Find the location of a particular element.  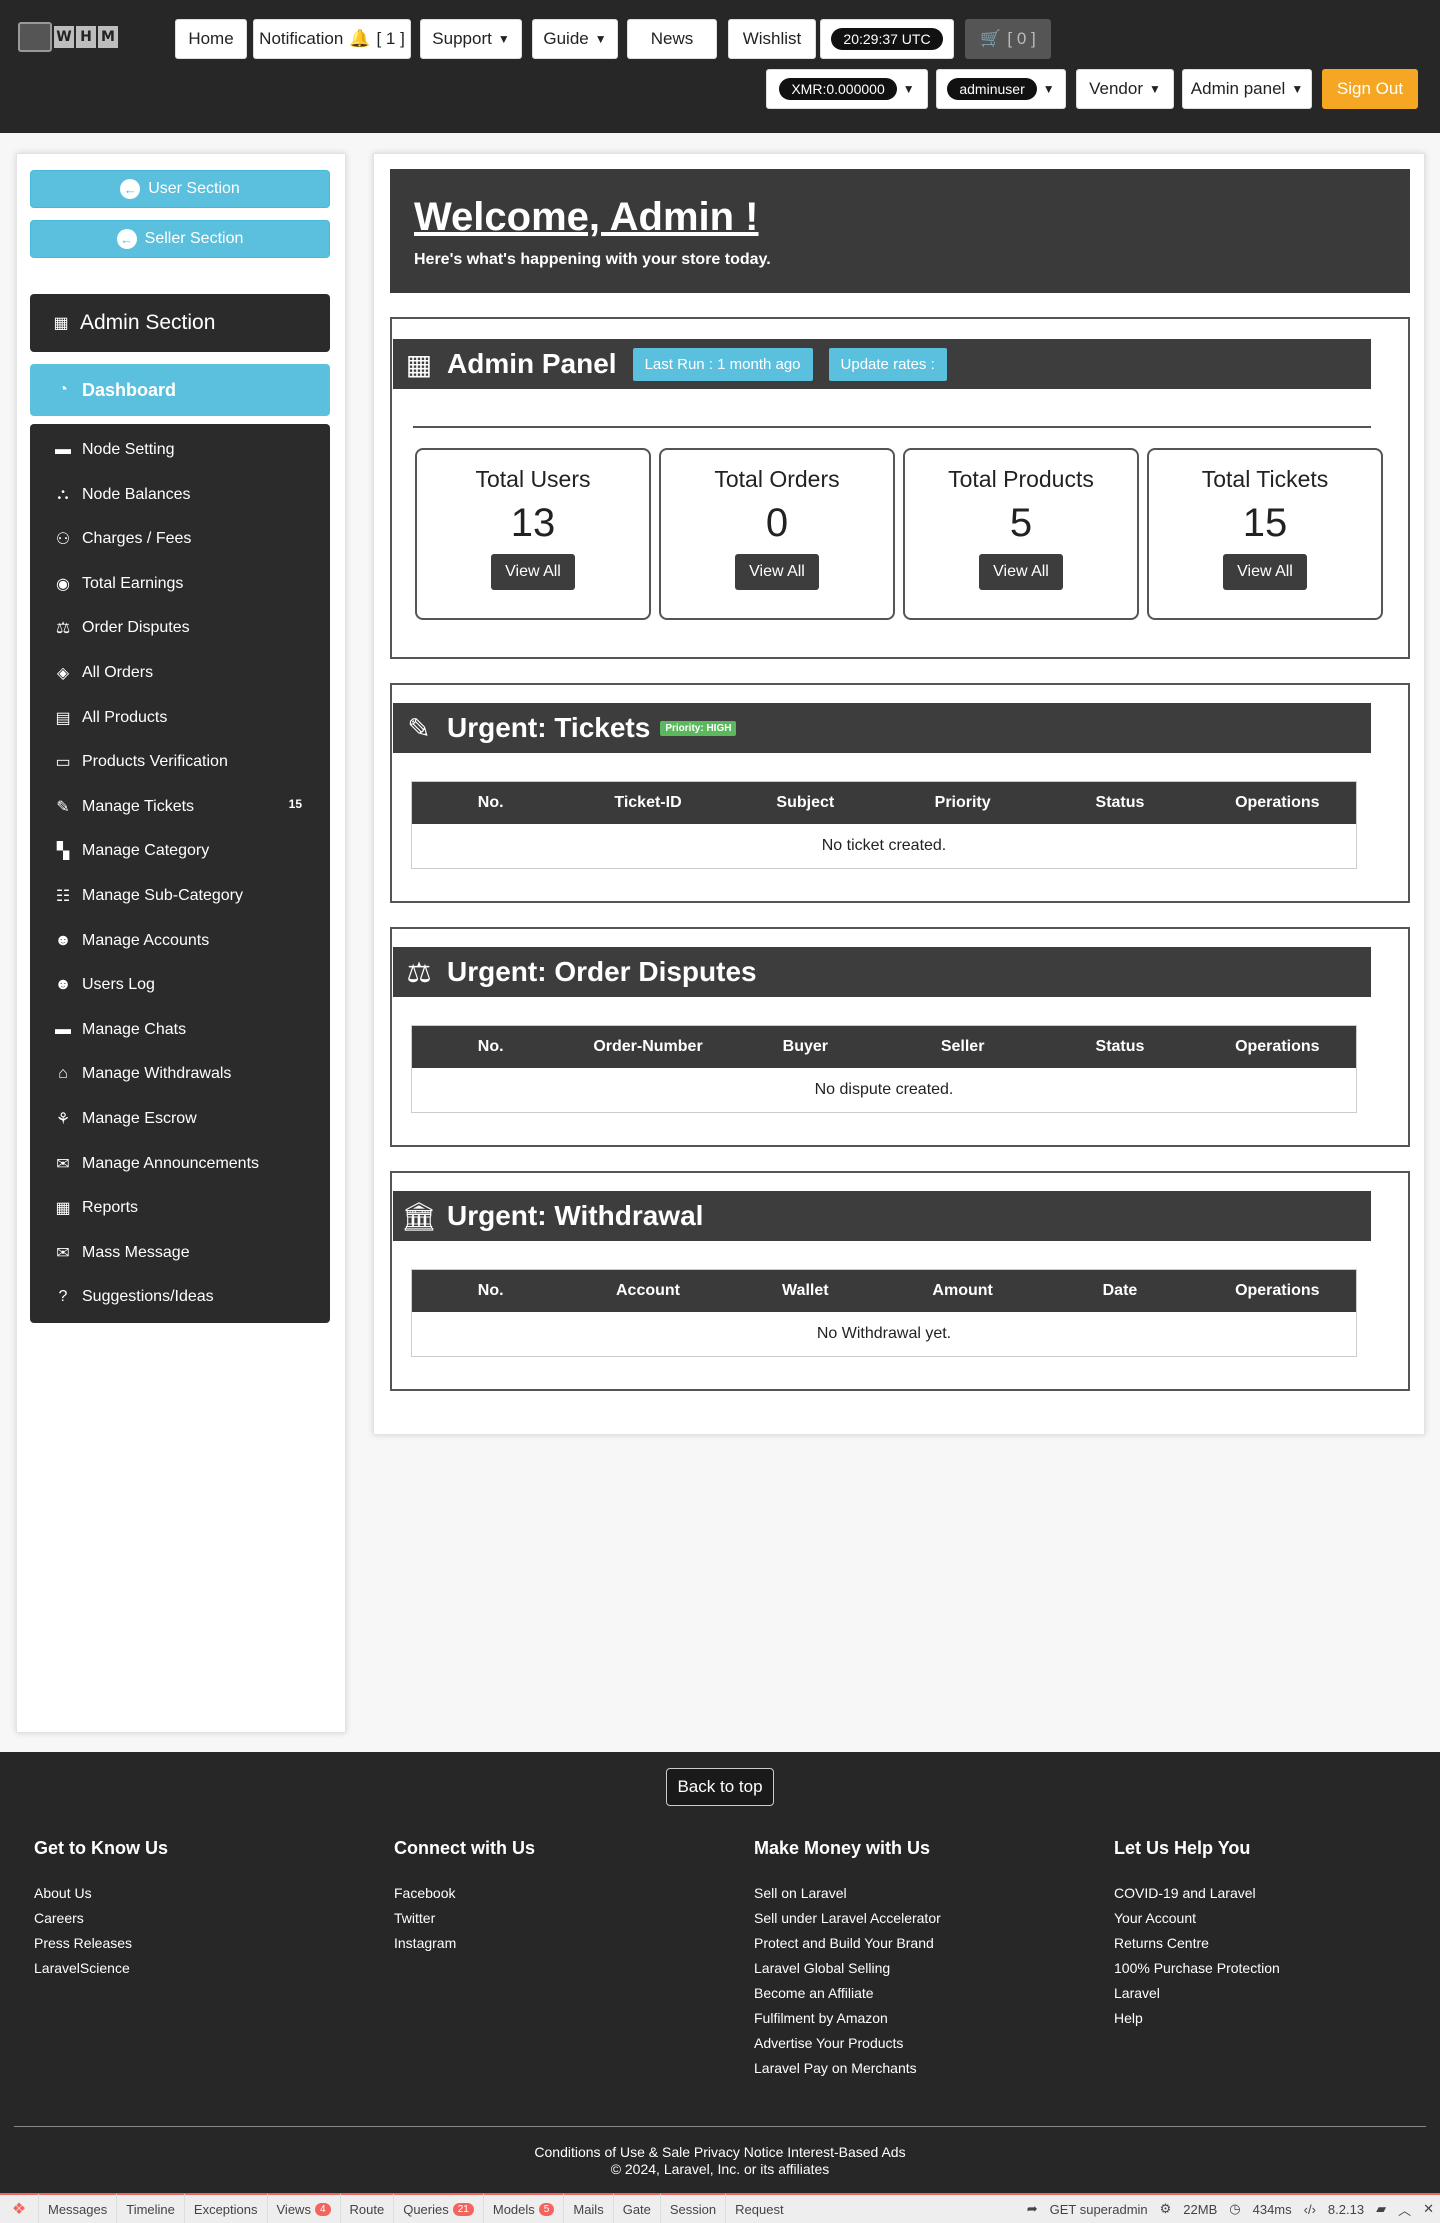

footer-link: Laravel is located at coordinates (1197, 1997).